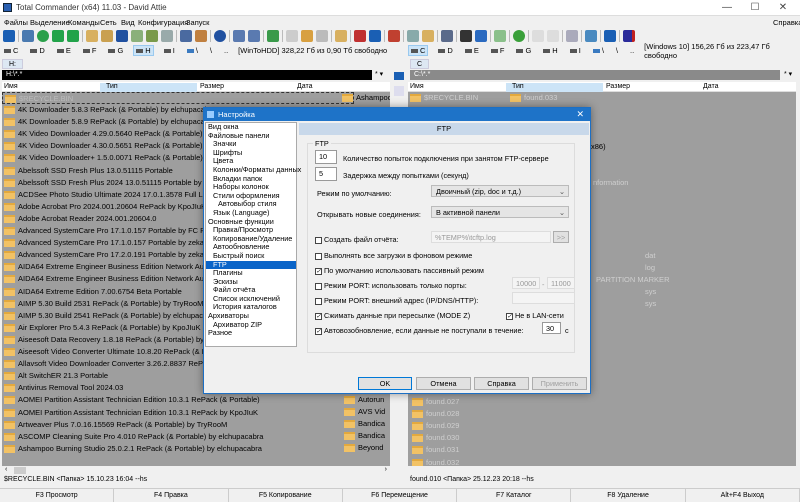 Image resolution: width=800 pixels, height=502 pixels. Describe the element at coordinates (307, 35) in the screenshot. I see `pack-icon` at that location.